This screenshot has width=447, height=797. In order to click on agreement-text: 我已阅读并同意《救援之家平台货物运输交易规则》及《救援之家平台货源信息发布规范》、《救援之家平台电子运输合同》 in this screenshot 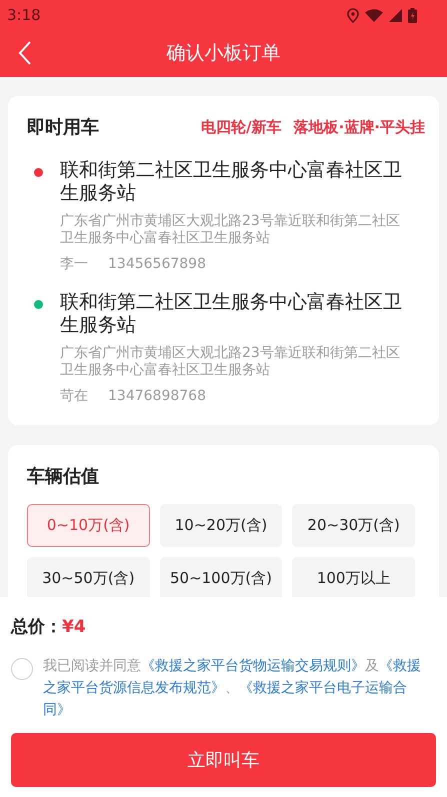, I will do `click(232, 688)`.